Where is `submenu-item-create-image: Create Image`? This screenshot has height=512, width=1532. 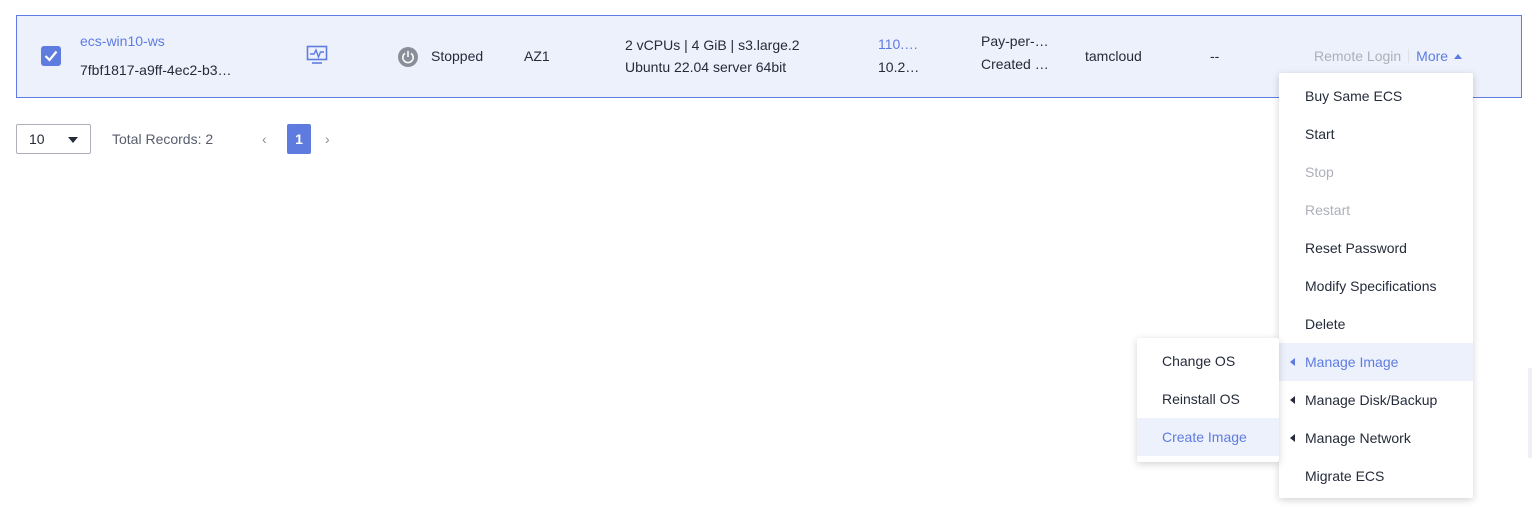
submenu-item-create-image: Create Image is located at coordinates (1208, 437).